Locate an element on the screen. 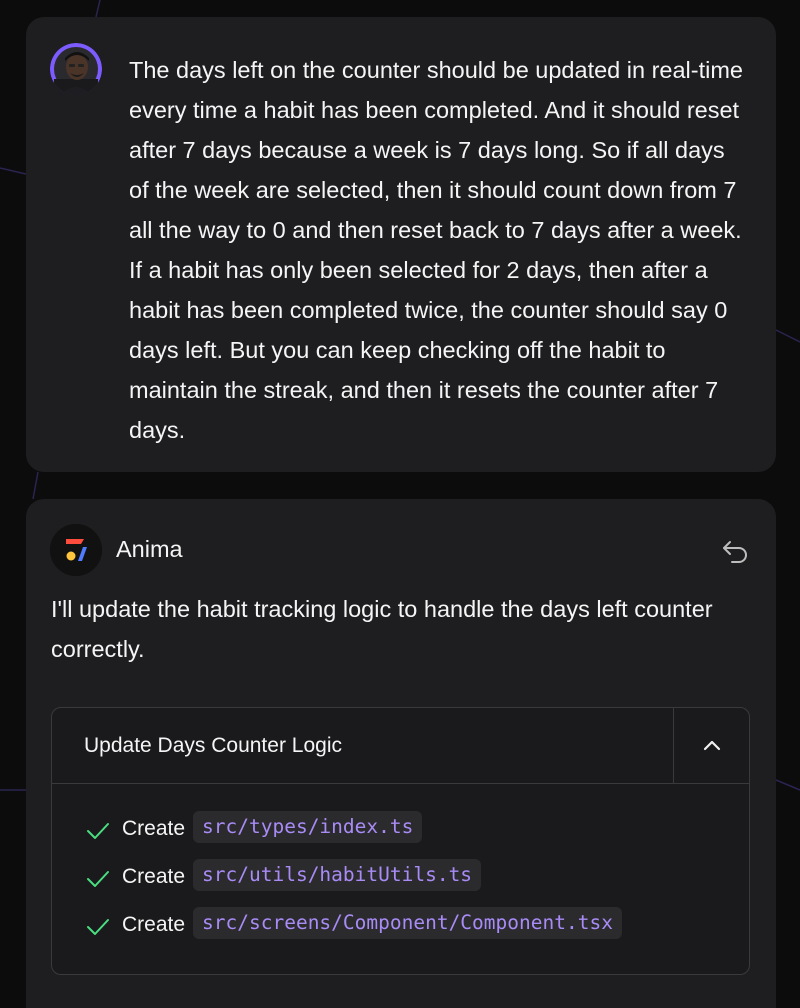  chevron-up-icon is located at coordinates (712, 745).